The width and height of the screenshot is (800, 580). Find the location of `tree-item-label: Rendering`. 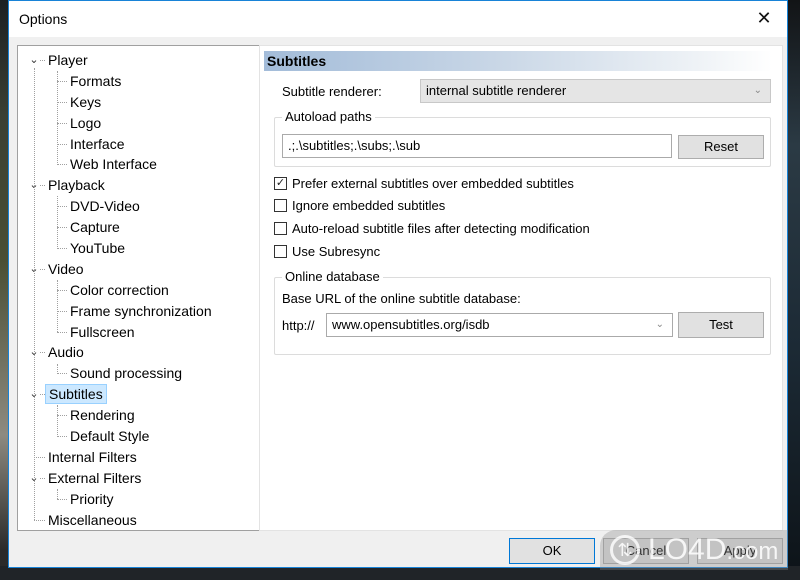

tree-item-label: Rendering is located at coordinates (102, 415).